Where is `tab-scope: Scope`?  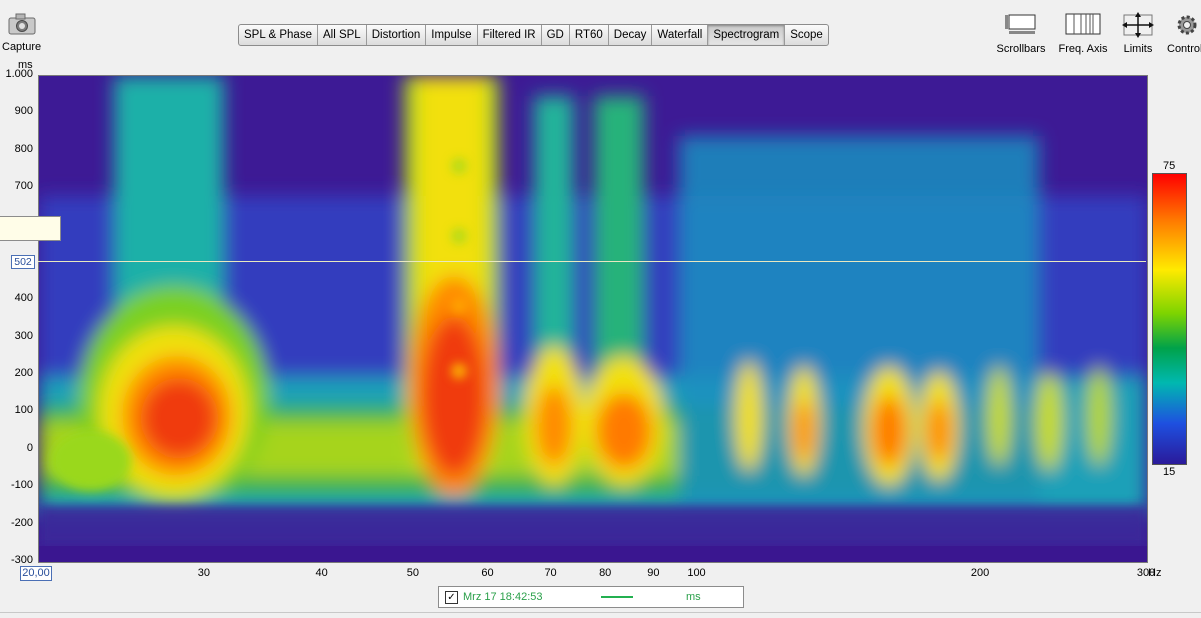 tab-scope: Scope is located at coordinates (806, 35).